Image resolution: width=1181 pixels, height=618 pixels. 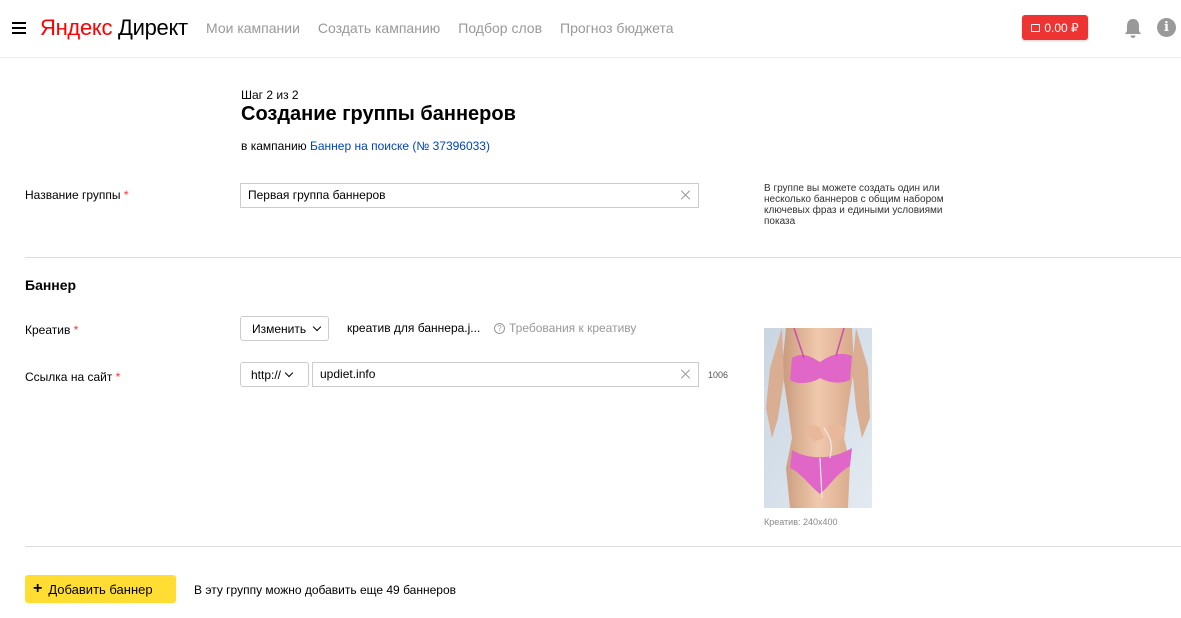 What do you see at coordinates (274, 146) in the screenshot?
I see `campaign-prefix: в кампанию` at bounding box center [274, 146].